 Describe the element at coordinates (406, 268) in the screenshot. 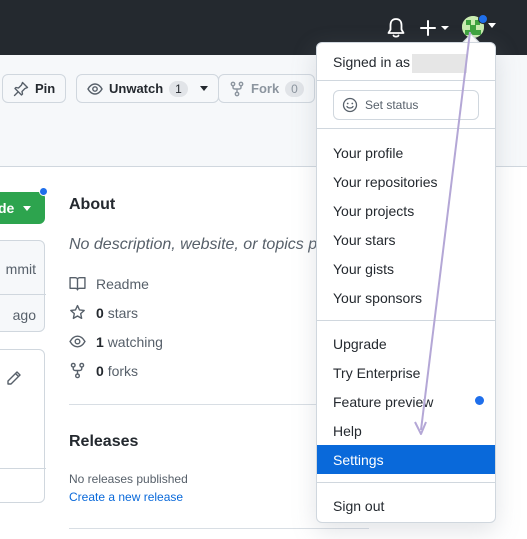

I see `menu-your-gists: Your gists` at that location.